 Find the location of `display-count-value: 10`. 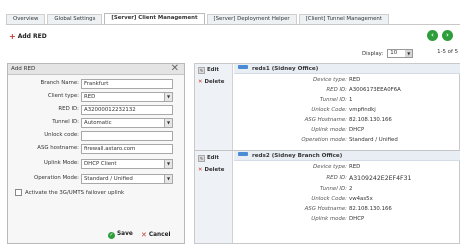

display-count-value: 10 is located at coordinates (394, 53).